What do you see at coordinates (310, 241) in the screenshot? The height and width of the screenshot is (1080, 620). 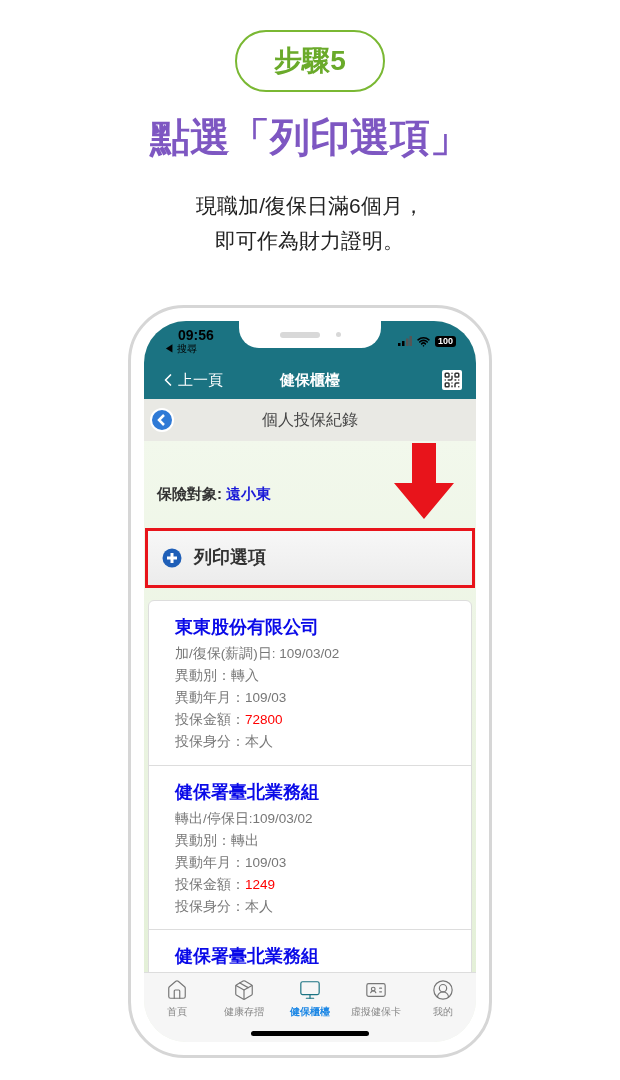 I see `subtitle-line: 即可作為財力證明。` at bounding box center [310, 241].